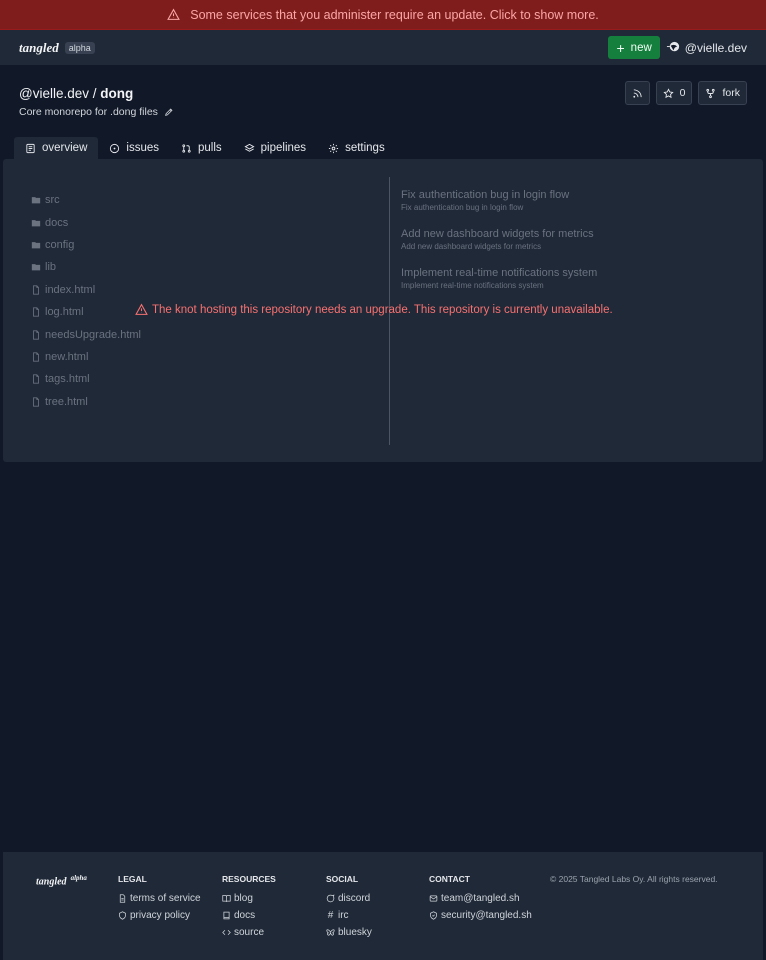  What do you see at coordinates (52, 200) in the screenshot?
I see `file-name: src` at bounding box center [52, 200].